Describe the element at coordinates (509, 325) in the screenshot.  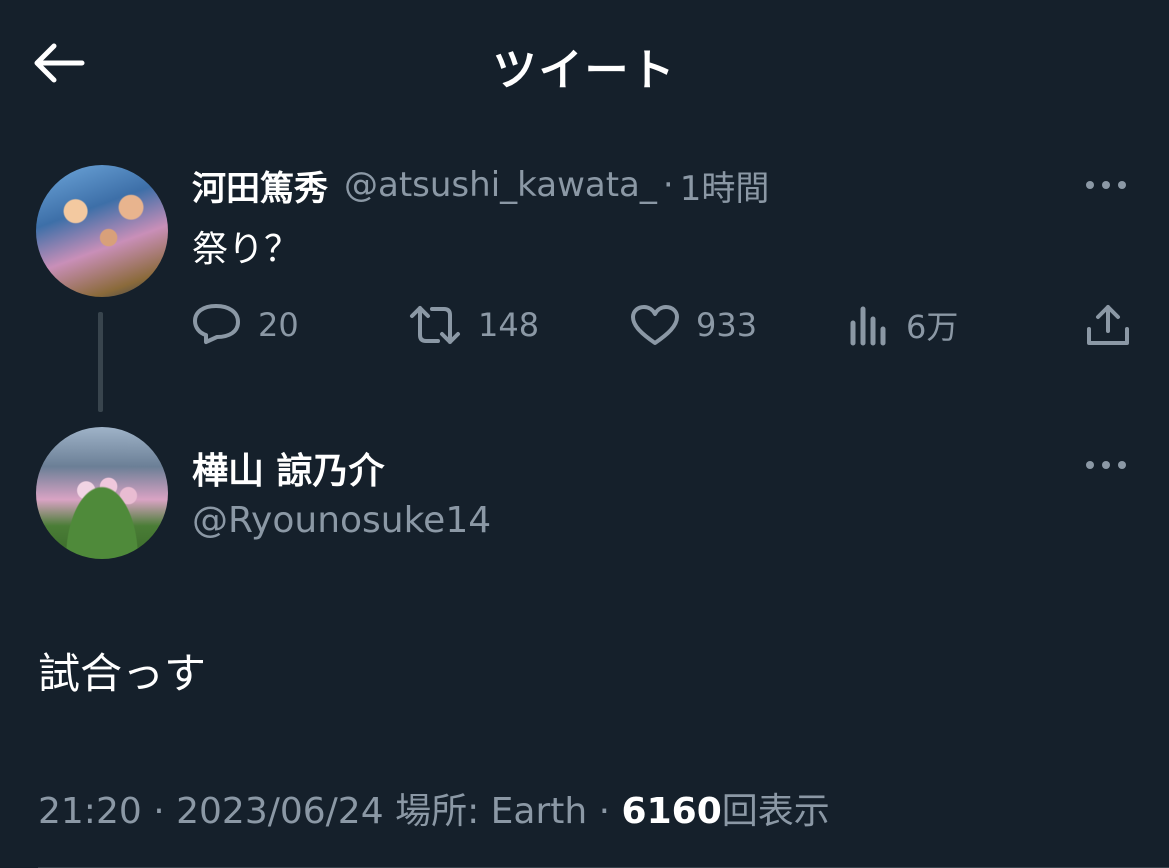
I see `retweet-count: 148` at that location.